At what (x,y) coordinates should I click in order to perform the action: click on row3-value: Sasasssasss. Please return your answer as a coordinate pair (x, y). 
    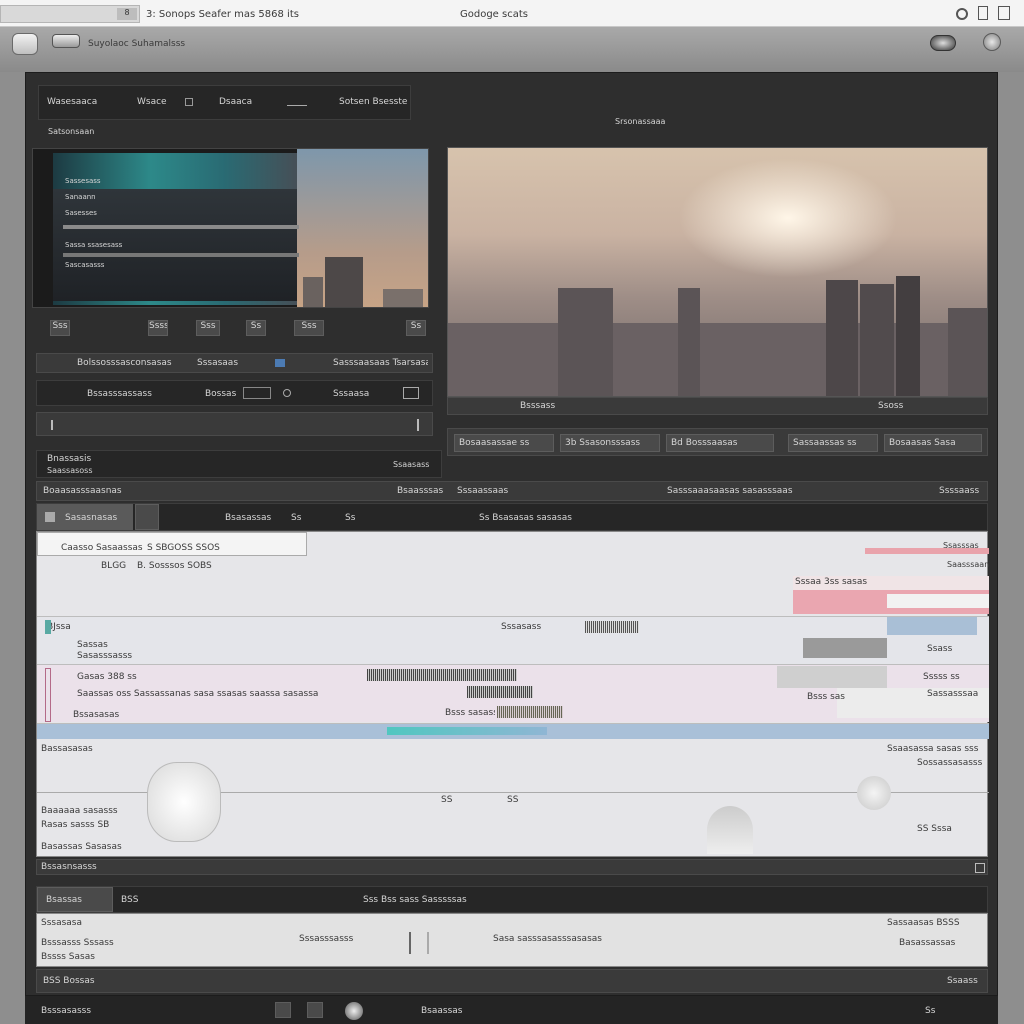
    Looking at the image, I should click on (105, 656).